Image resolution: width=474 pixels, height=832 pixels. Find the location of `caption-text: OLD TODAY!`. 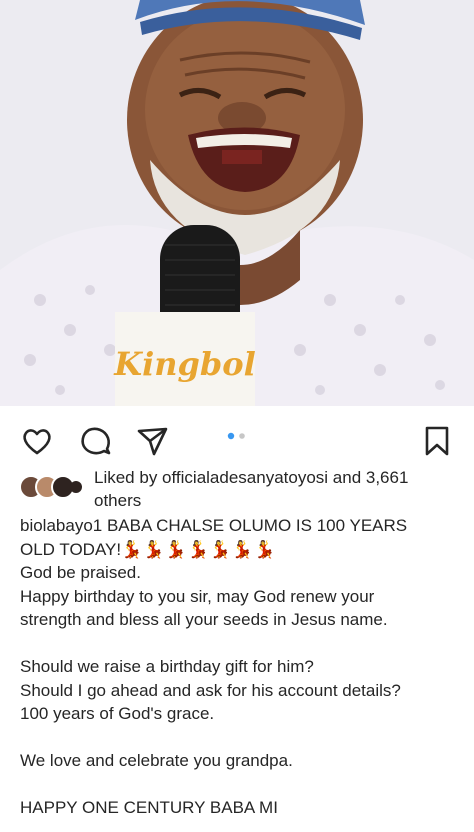

caption-text: OLD TODAY! is located at coordinates (71, 549).